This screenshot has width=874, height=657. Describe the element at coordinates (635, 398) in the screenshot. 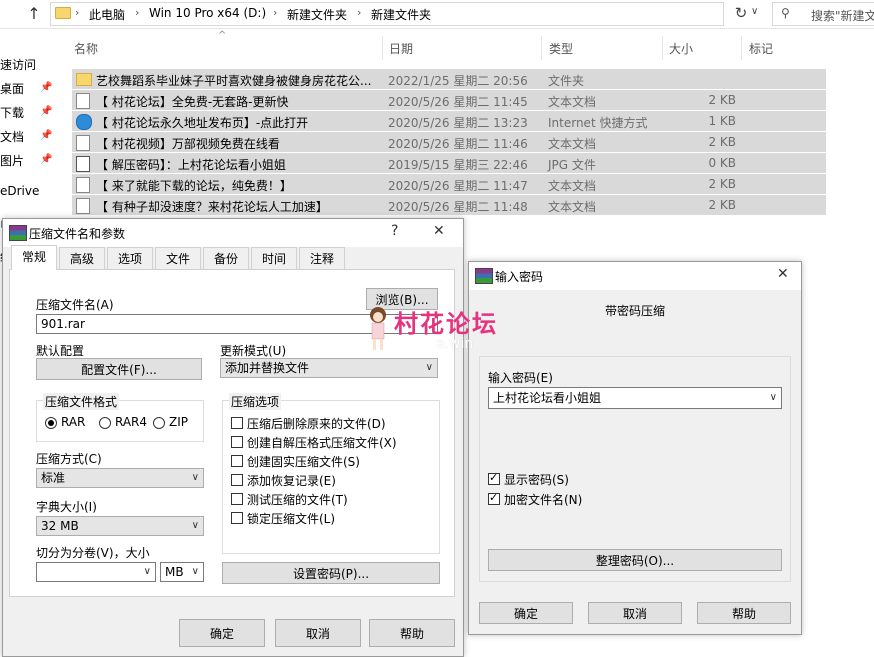

I see `password-input: 上村花论坛看小姐姐 ∨` at that location.